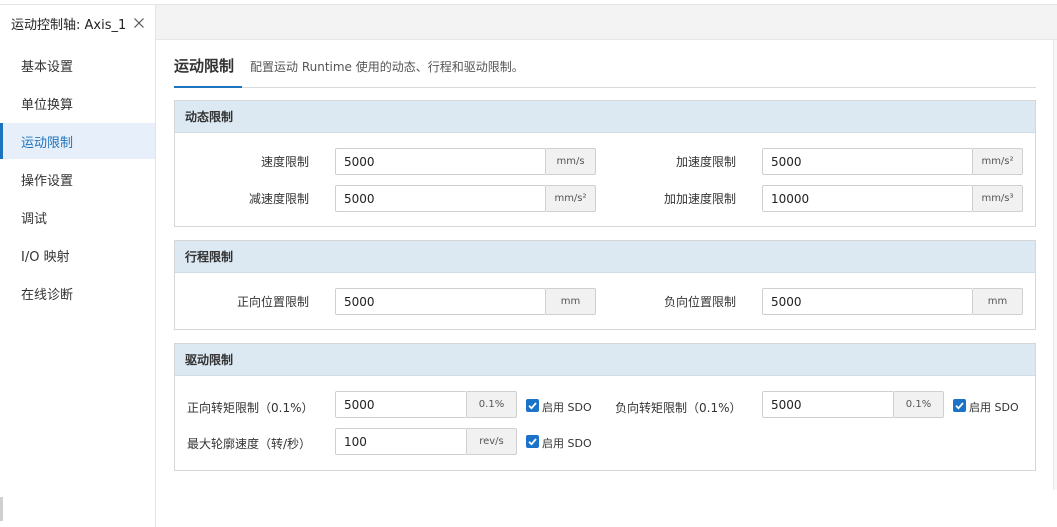 The width and height of the screenshot is (1057, 527). Describe the element at coordinates (492, 441) in the screenshot. I see `max-profile-speed-unit: rev/s` at that location.